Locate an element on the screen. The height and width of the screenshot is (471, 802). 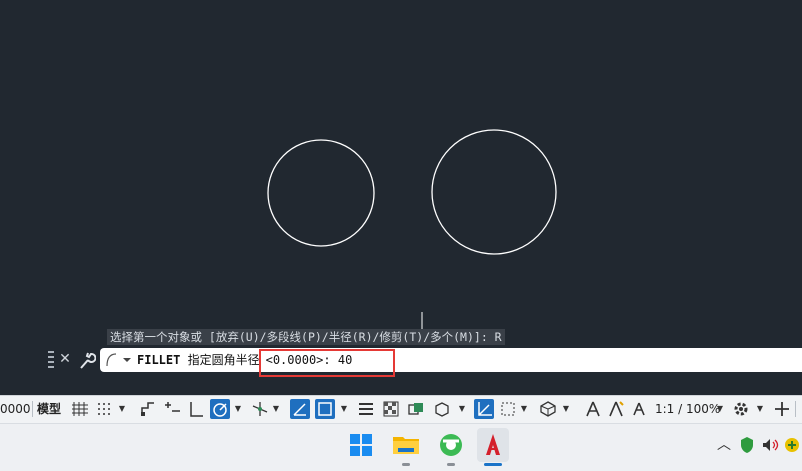
dynamic-ucs-icon is located at coordinates (484, 409).